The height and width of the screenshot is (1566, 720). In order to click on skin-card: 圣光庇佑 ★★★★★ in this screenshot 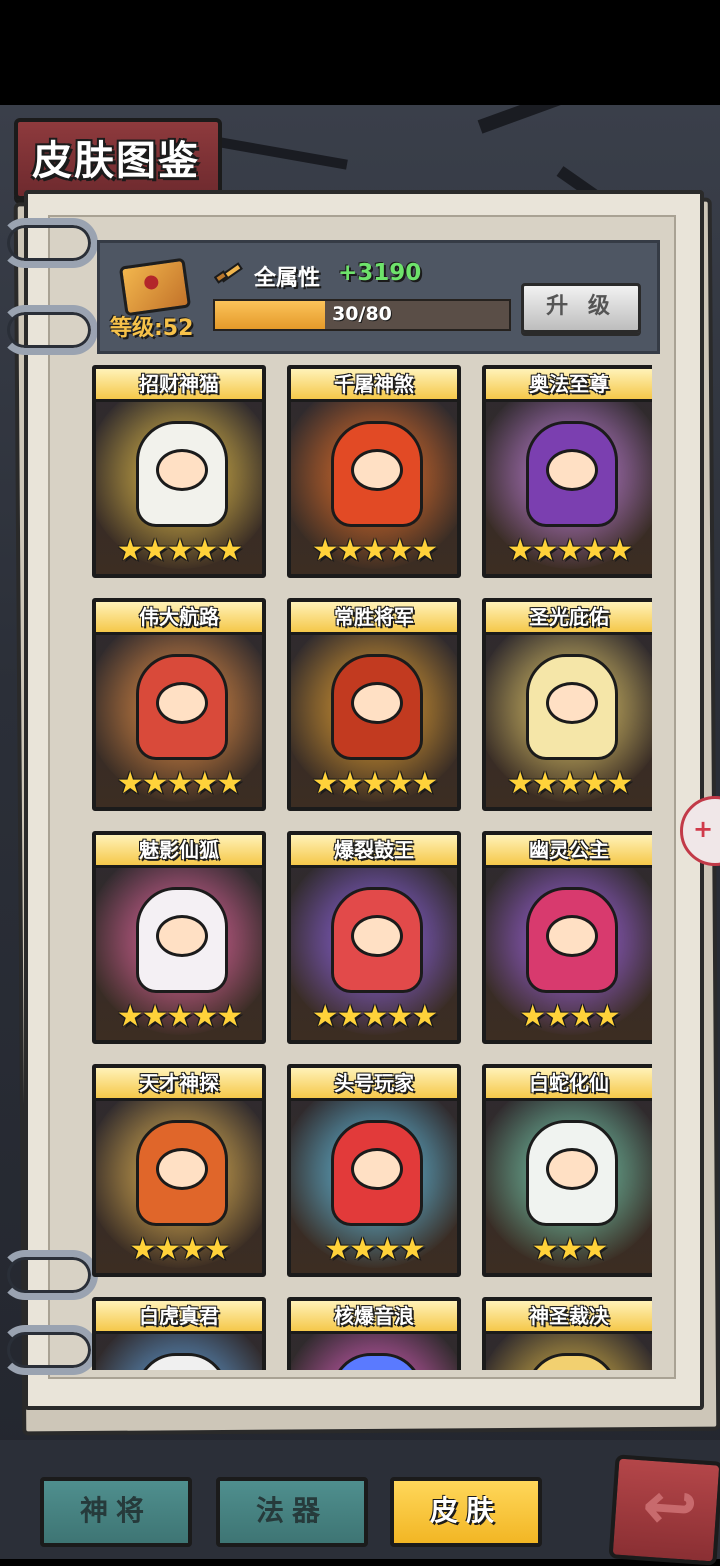, I will do `click(567, 704)`.